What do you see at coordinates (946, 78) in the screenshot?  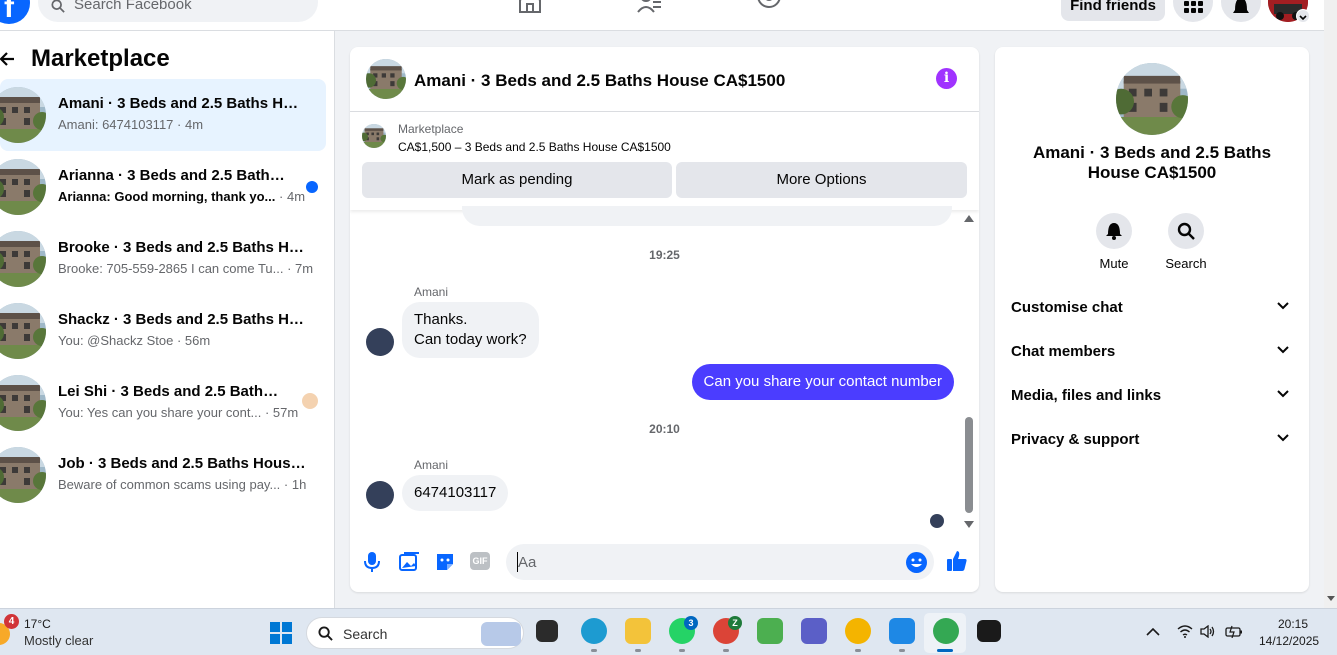 I see `info-icon: i` at bounding box center [946, 78].